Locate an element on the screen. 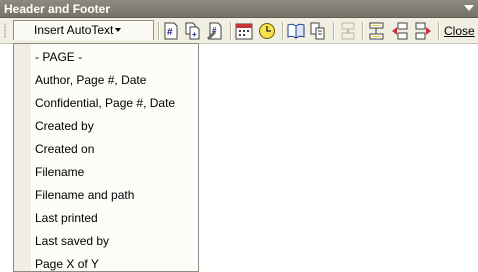 The image size is (478, 272). toolbar-options-dropdown-icon is located at coordinates (469, 8).